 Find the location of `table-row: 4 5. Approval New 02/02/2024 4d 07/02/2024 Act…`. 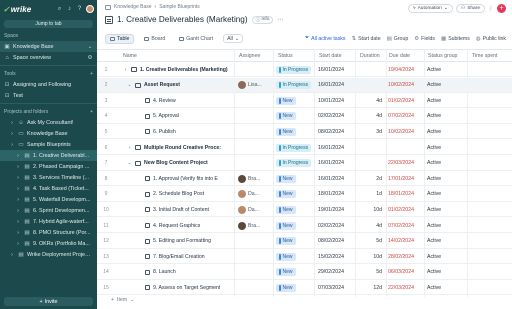

table-row: 4 5. Approval New 02/02/2024 4d 07/02/2024 Act… is located at coordinates (304, 116).